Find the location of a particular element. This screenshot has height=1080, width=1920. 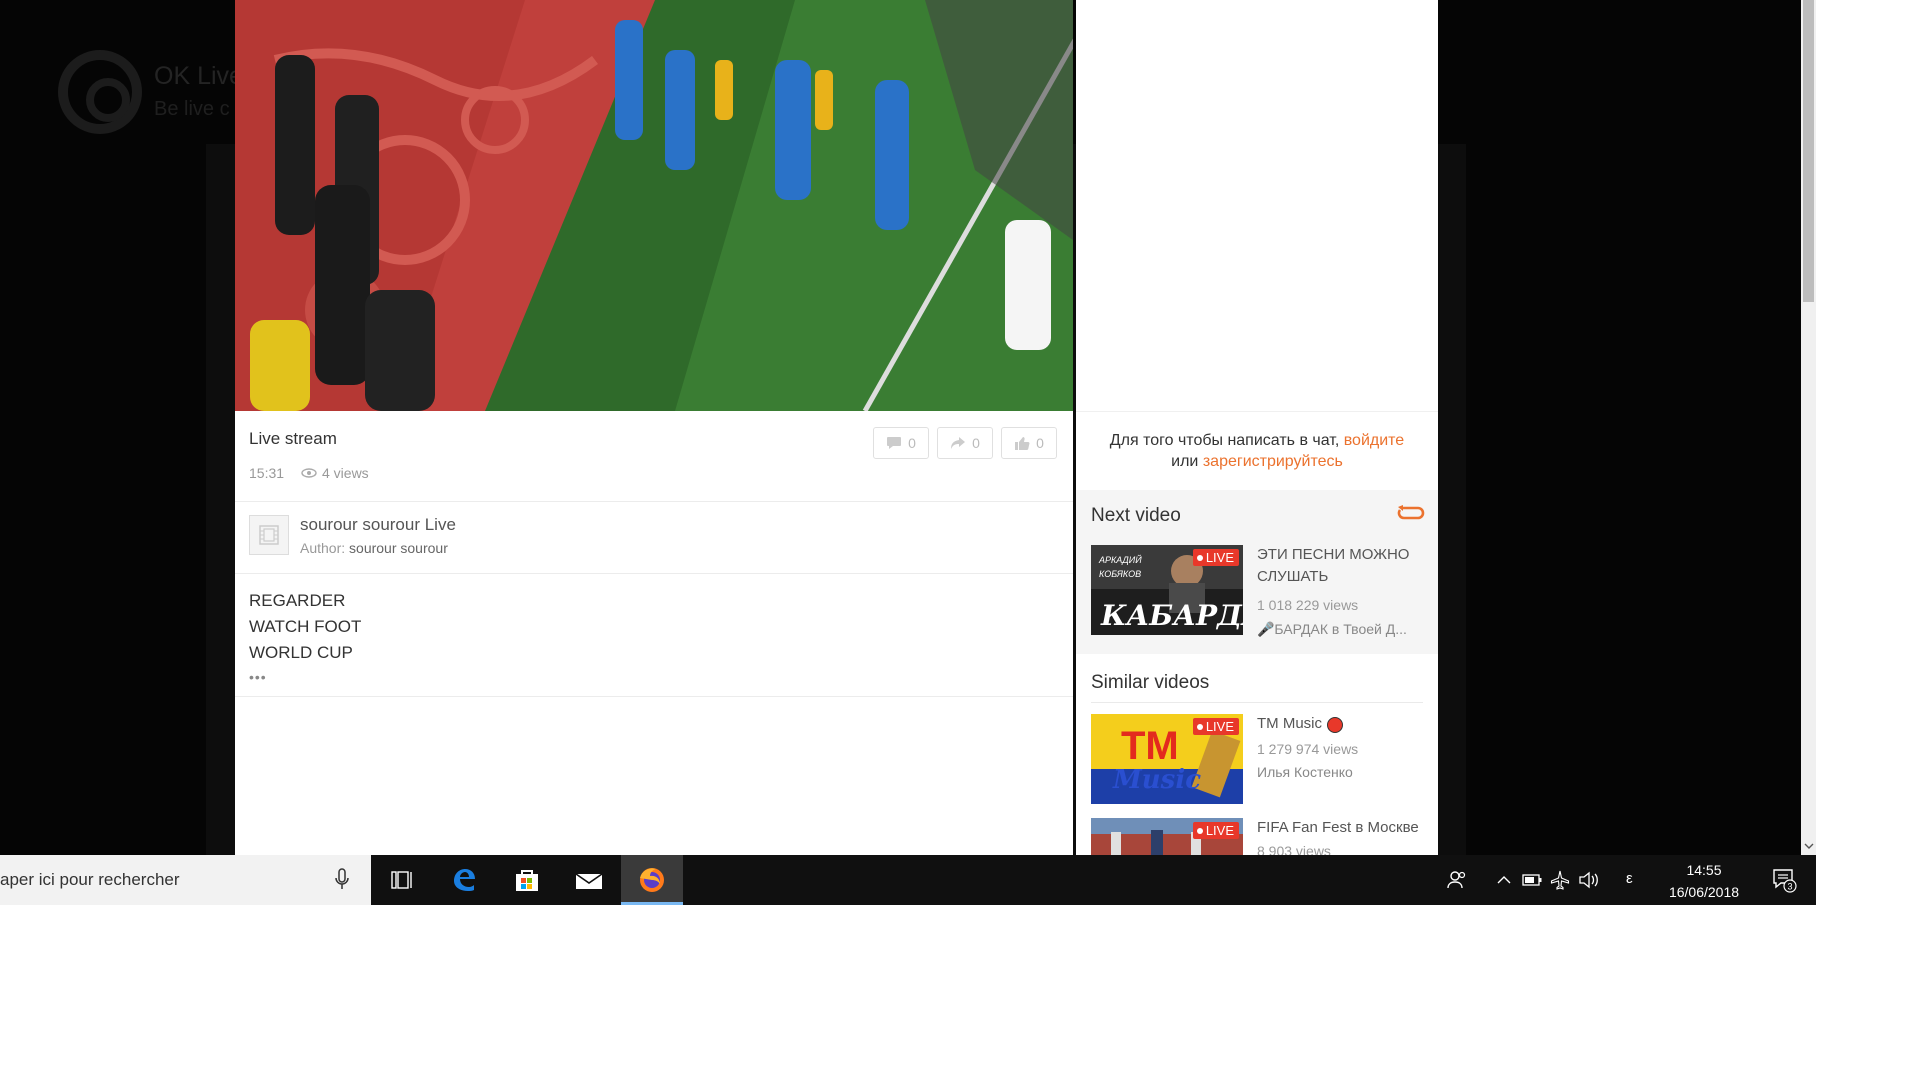

comment-icon is located at coordinates (894, 443).